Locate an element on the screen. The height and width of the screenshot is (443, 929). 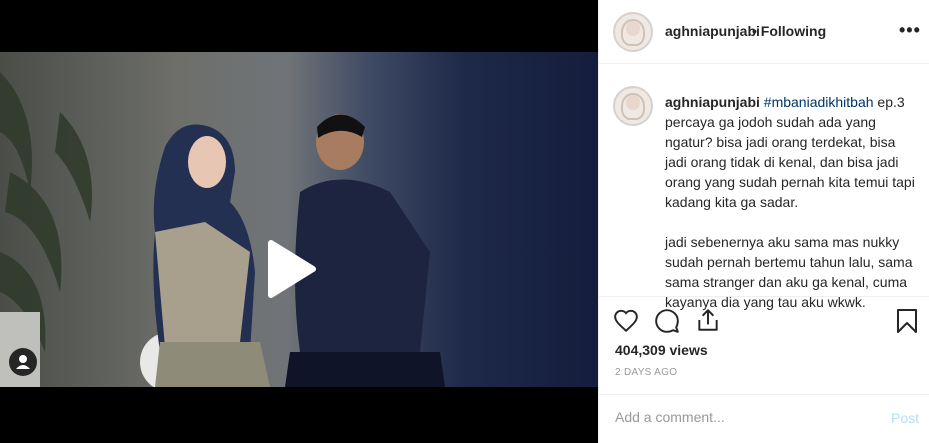
follow-status: • Following is located at coordinates (789, 31).